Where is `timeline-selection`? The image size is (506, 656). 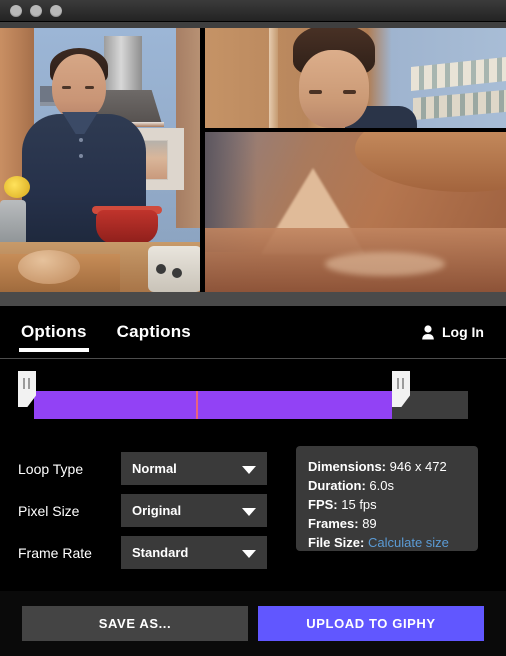
timeline-selection is located at coordinates (213, 405).